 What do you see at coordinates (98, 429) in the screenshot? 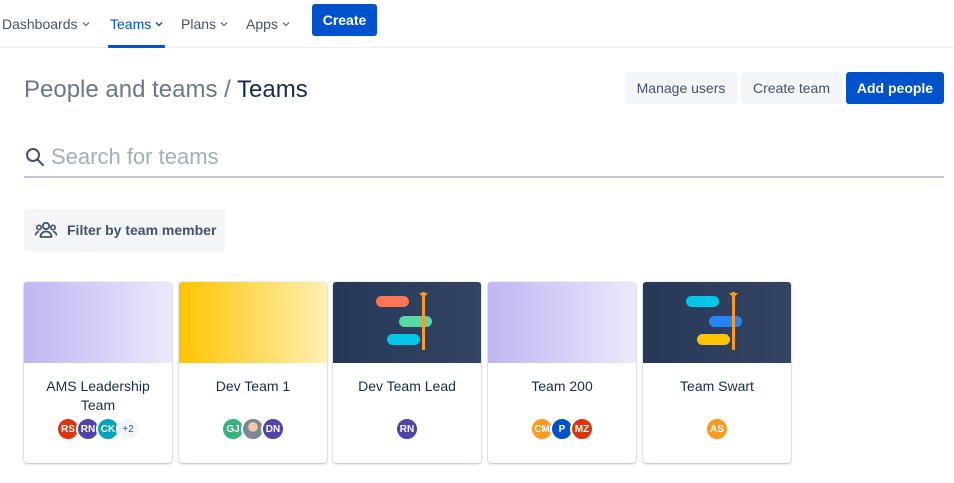
I see `team-member-avatars: RS RN CK +2` at bounding box center [98, 429].